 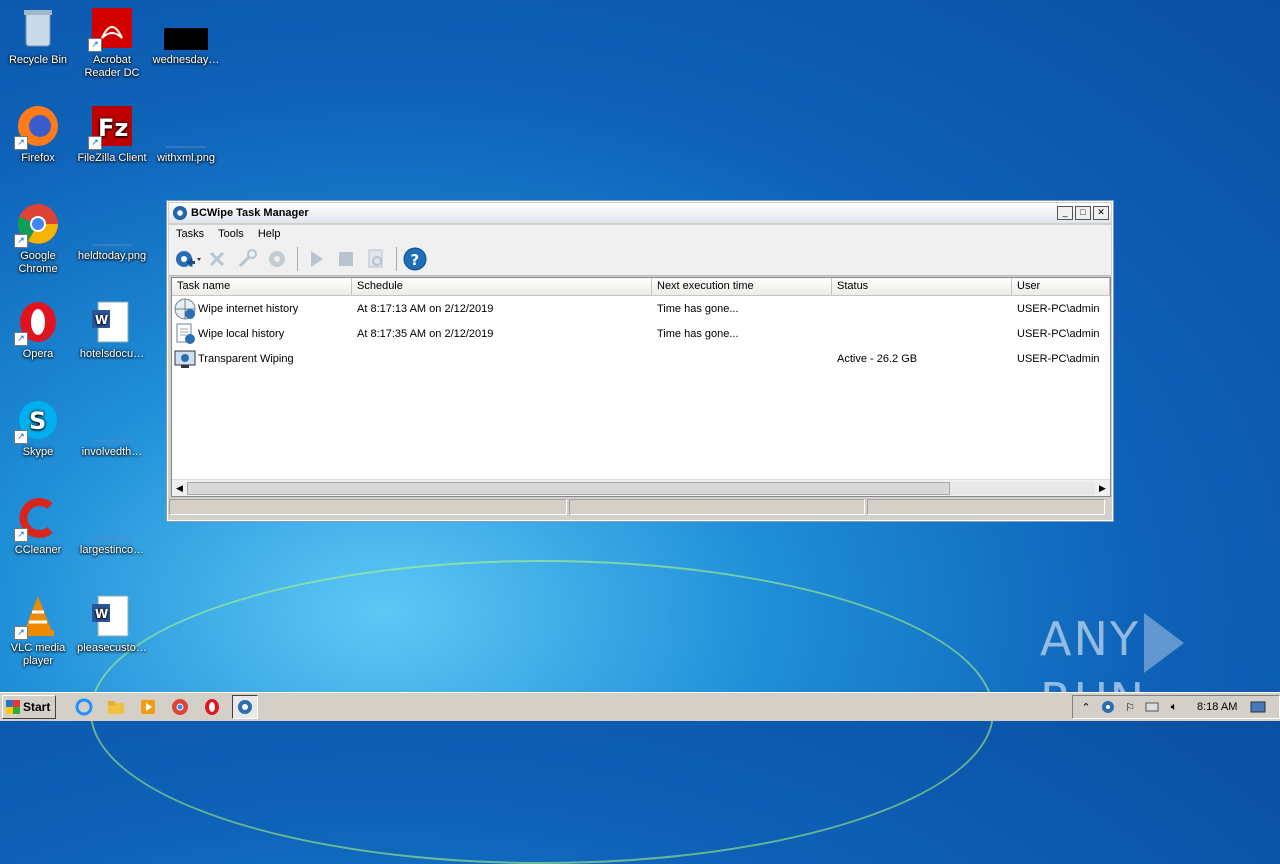 I want to click on taskbar-ie, so click(x=84, y=707).